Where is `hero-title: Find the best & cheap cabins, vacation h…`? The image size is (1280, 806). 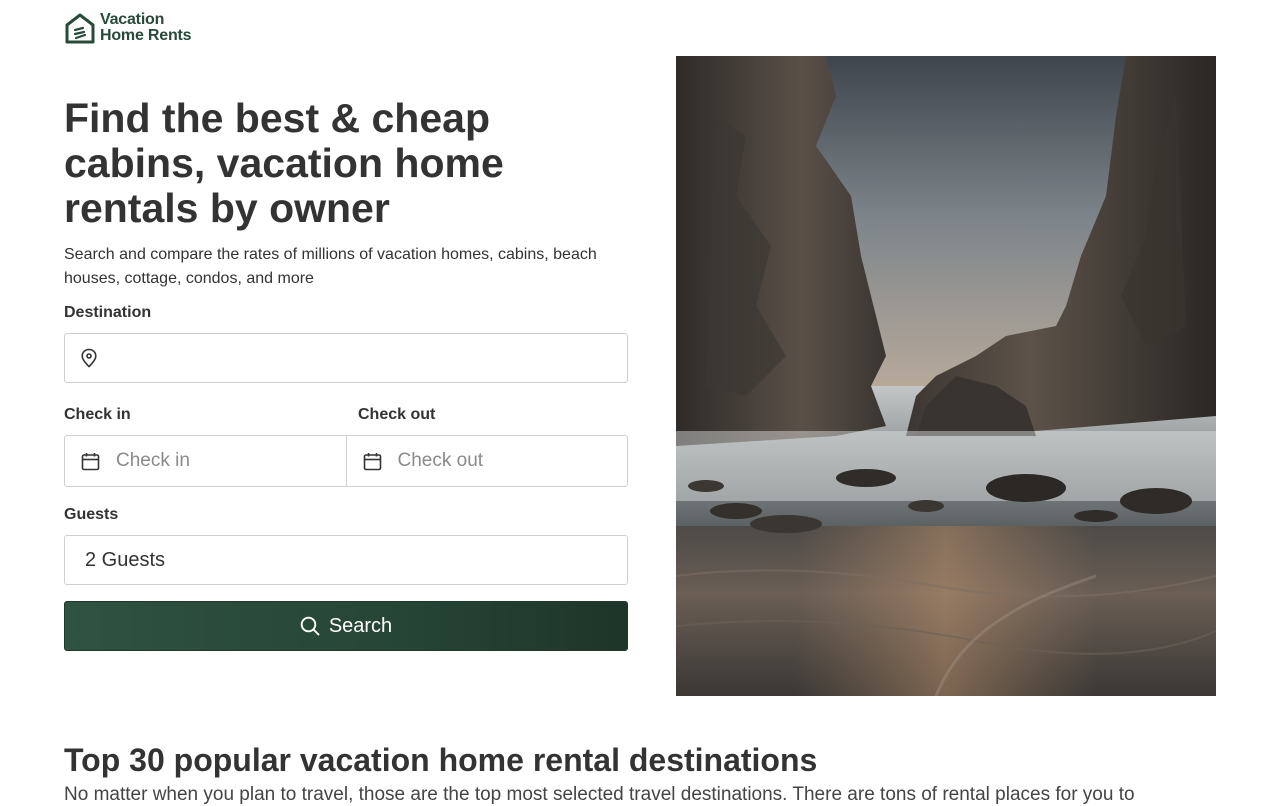
hero-title: Find the best & cheap cabins, vacation h… is located at coordinates (284, 163).